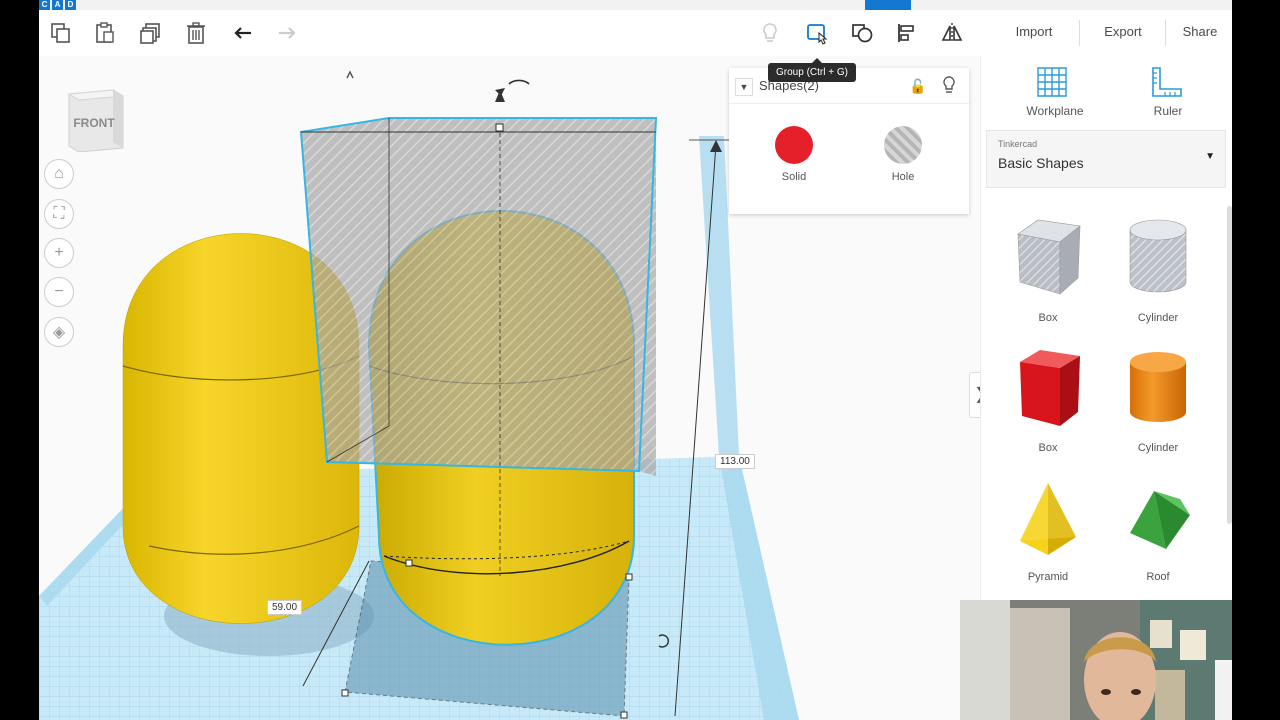 Image resolution: width=1280 pixels, height=720 pixels. What do you see at coordinates (635, 5) in the screenshot?
I see `top-strip: C A D` at bounding box center [635, 5].